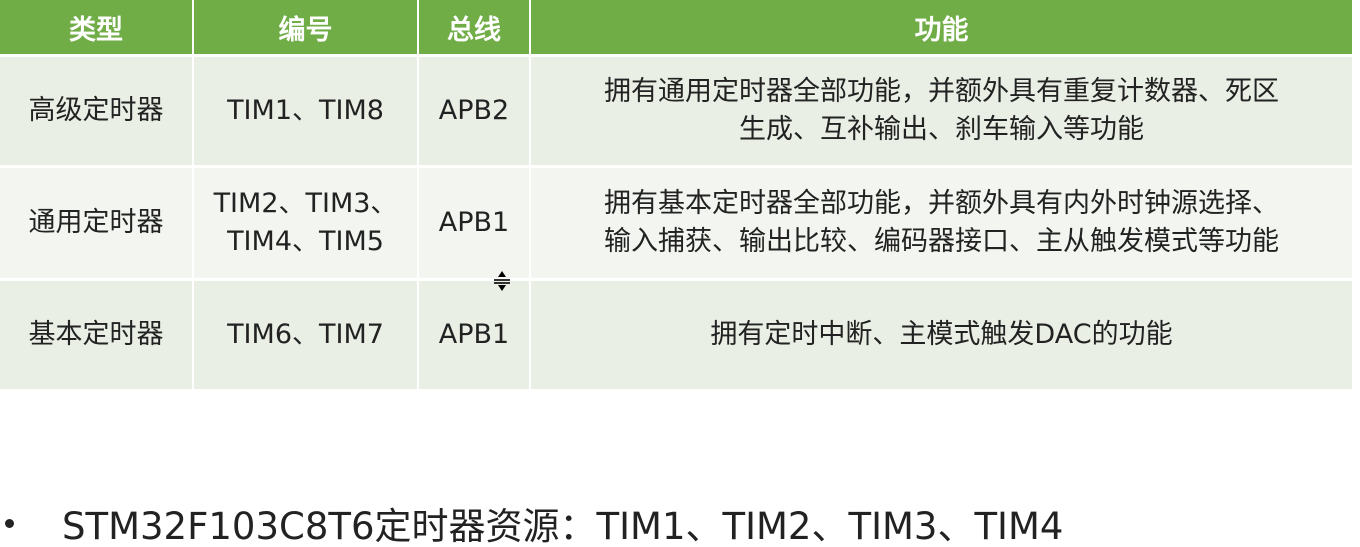 This screenshot has height=547, width=1360. Describe the element at coordinates (305, 241) in the screenshot. I see `cell-number-line: TIM4、TIM5` at that location.